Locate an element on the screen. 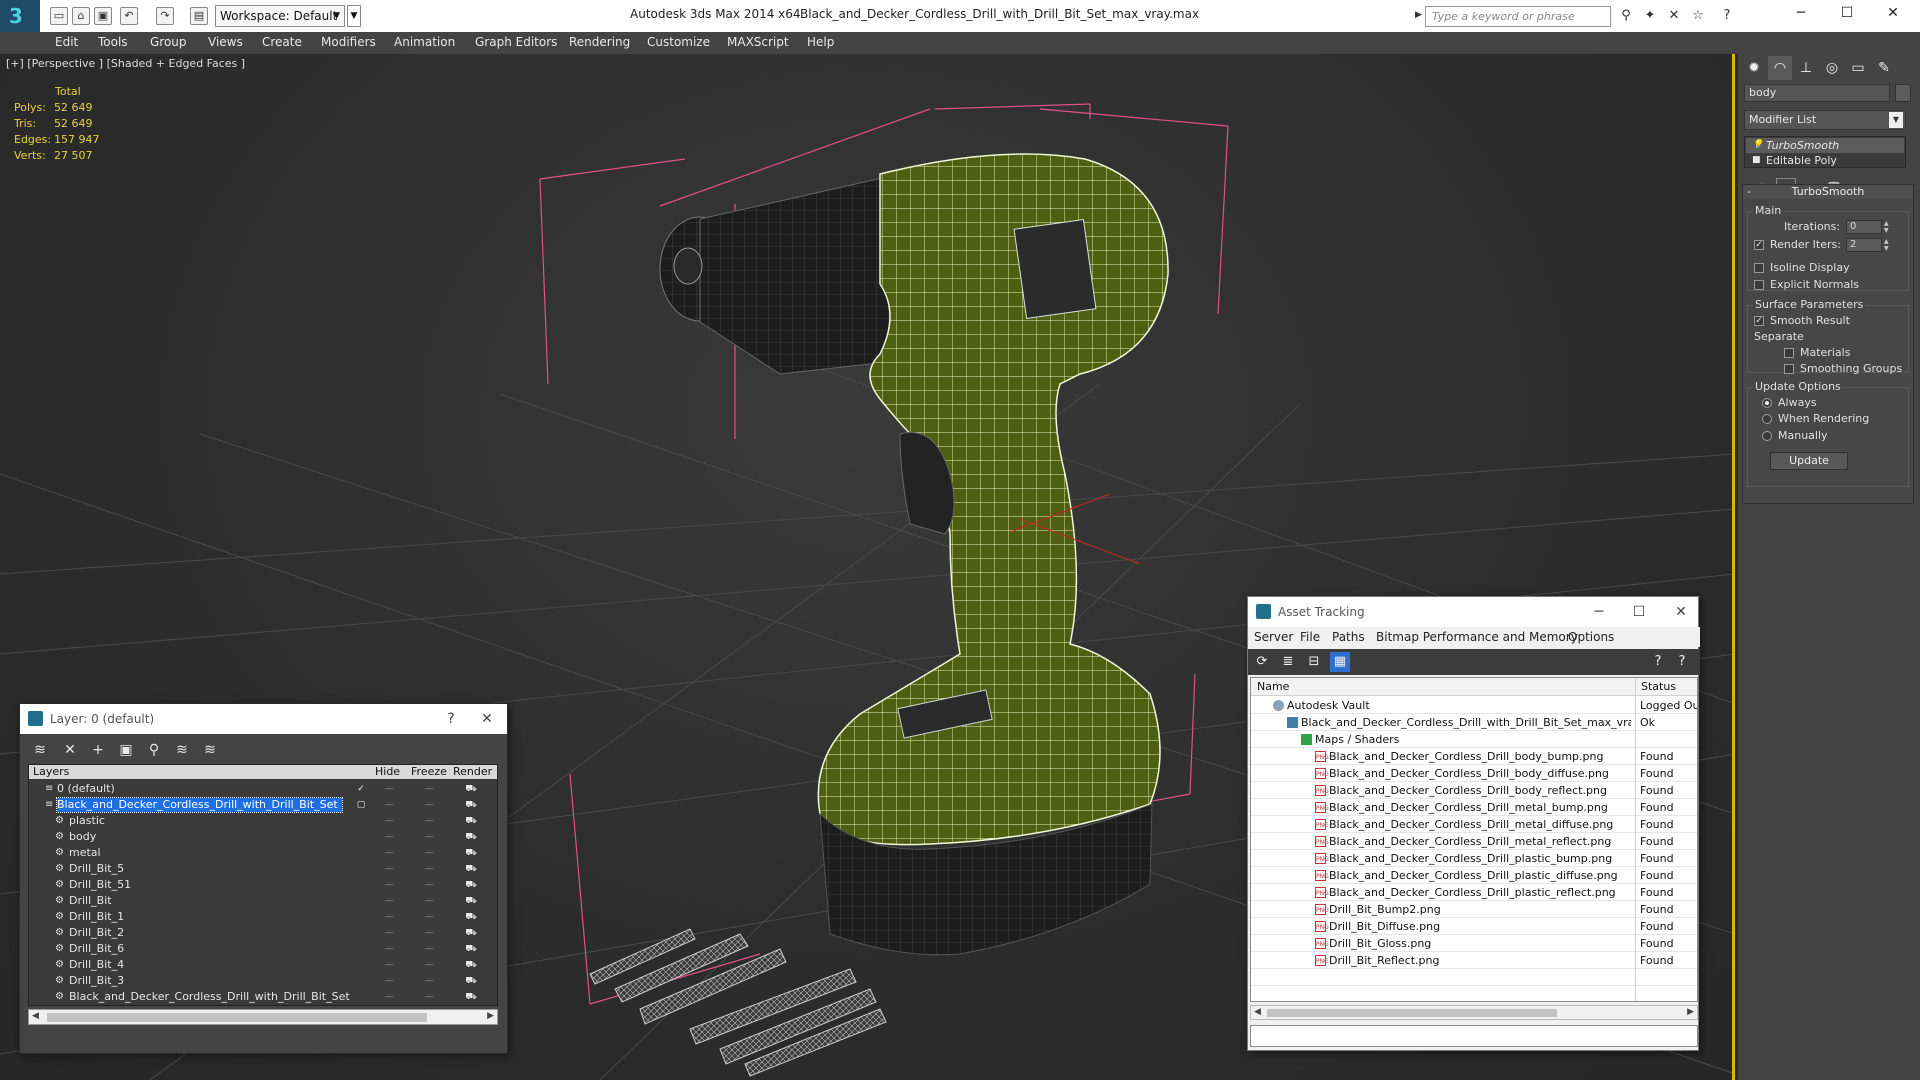 The width and height of the screenshot is (1920, 1080). layer-row: ⚙ Drill_Bit_3 — — ⛟ is located at coordinates (263, 981).